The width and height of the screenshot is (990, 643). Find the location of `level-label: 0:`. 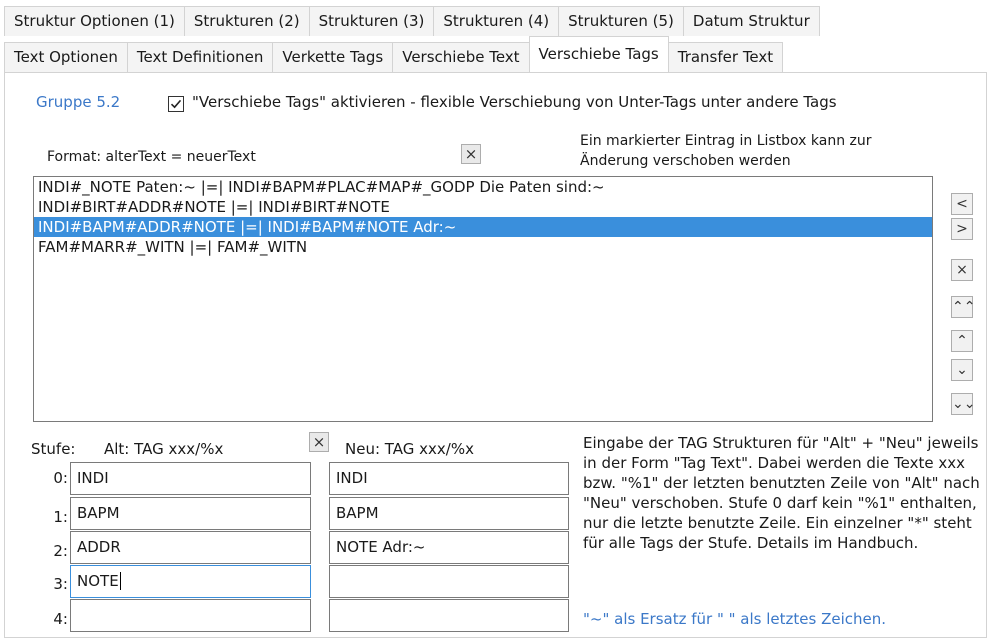

level-label: 0: is located at coordinates (60, 478).